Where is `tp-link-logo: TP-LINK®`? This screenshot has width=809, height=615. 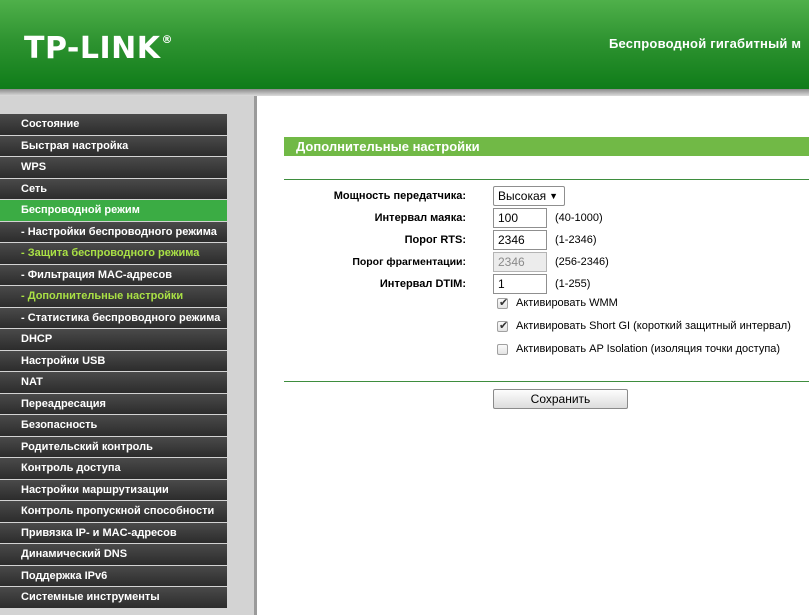 tp-link-logo: TP-LINK® is located at coordinates (98, 48).